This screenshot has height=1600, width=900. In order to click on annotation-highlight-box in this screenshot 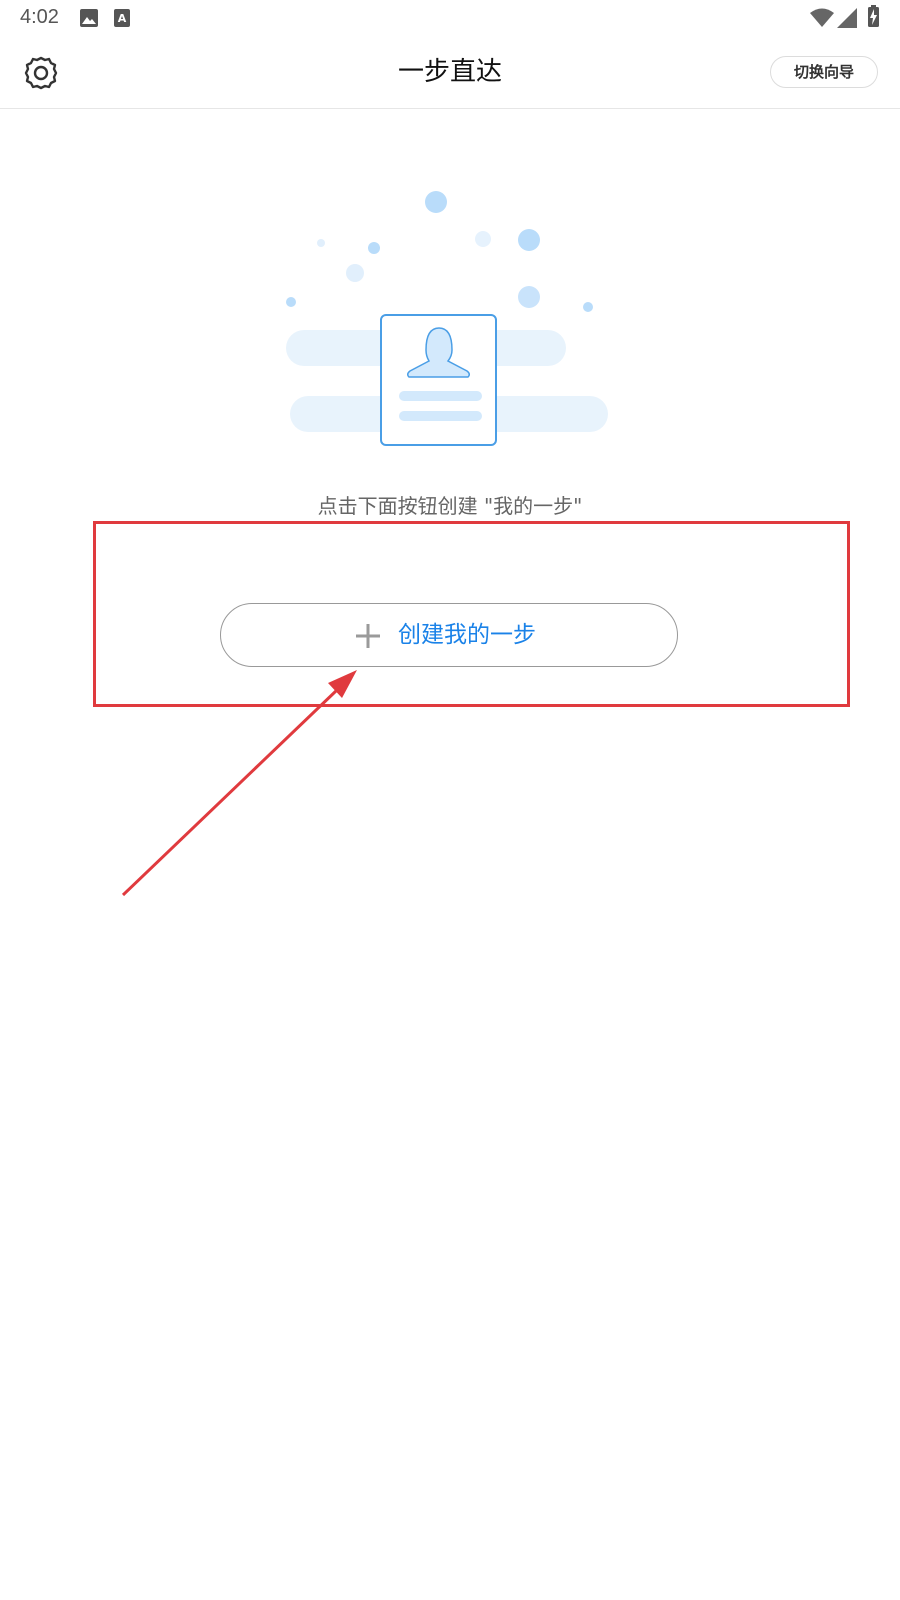, I will do `click(471, 614)`.